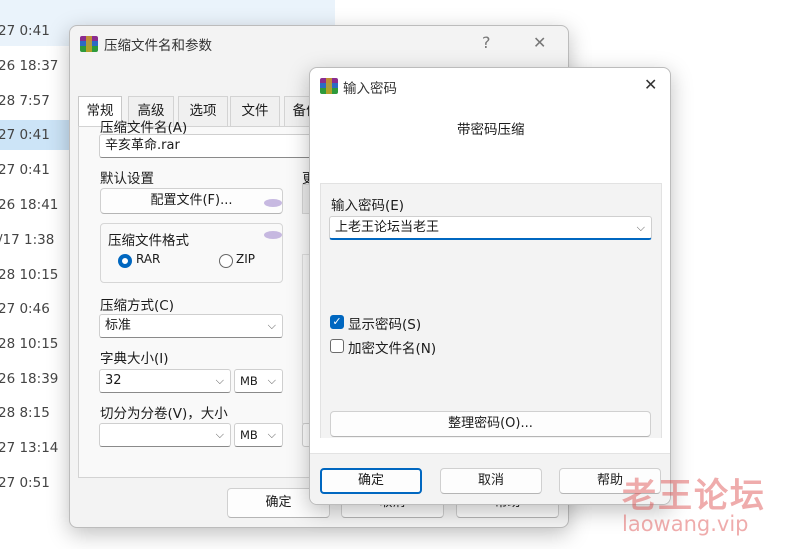 The width and height of the screenshot is (800, 549). What do you see at coordinates (25, 101) in the screenshot?
I see `list-item-time: 28 7:57` at bounding box center [25, 101].